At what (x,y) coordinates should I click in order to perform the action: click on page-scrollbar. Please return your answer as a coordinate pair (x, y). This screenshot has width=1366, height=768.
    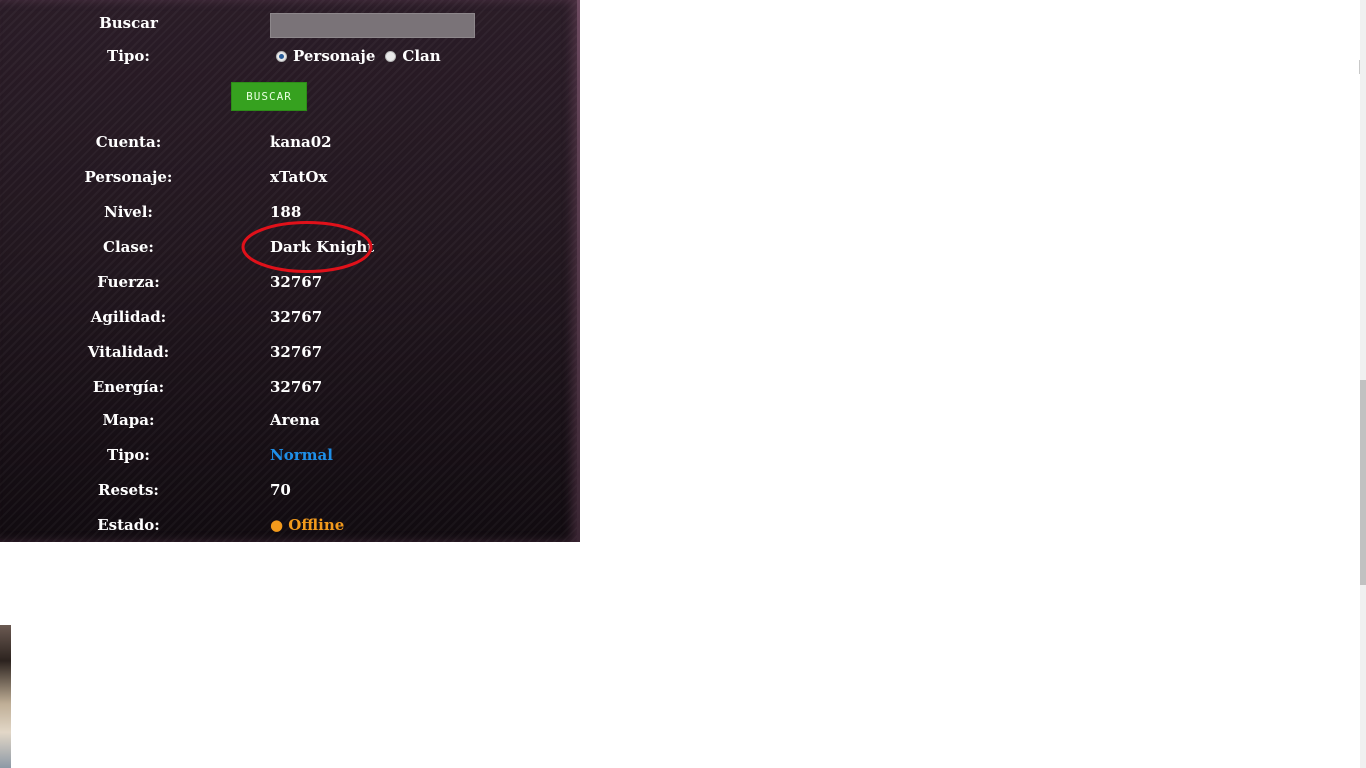
    Looking at the image, I should click on (1363, 384).